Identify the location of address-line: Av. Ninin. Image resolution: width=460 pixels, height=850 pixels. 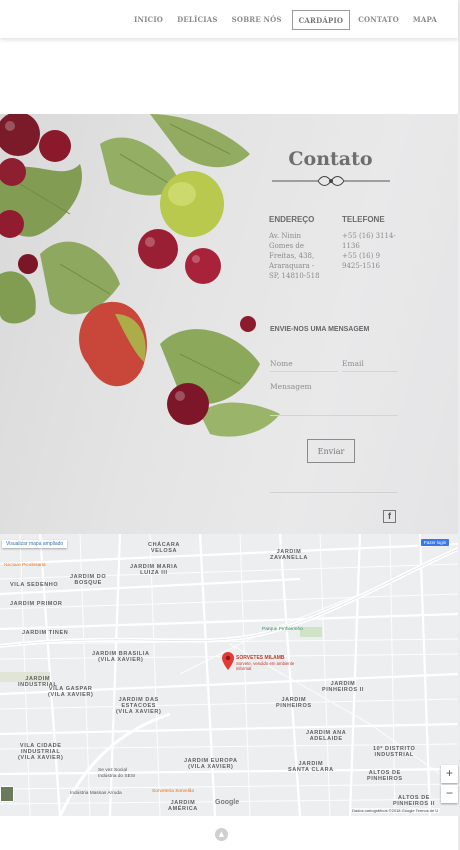
(285, 236).